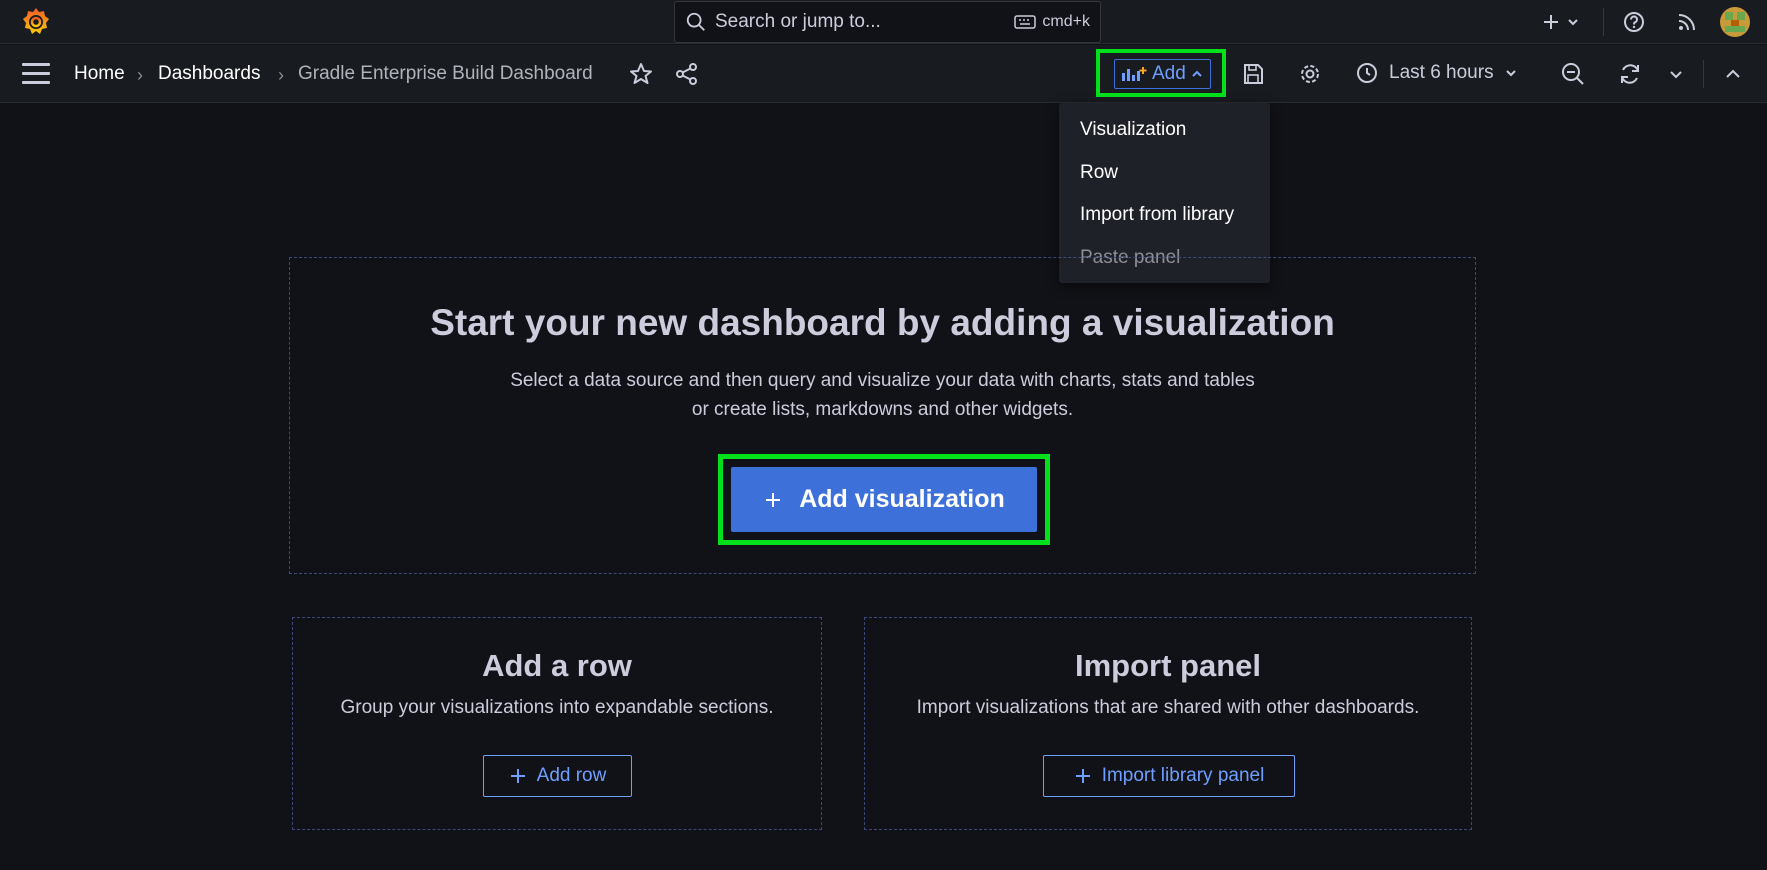 The height and width of the screenshot is (870, 1767). I want to click on add-visualization-button: Add visualization, so click(884, 499).